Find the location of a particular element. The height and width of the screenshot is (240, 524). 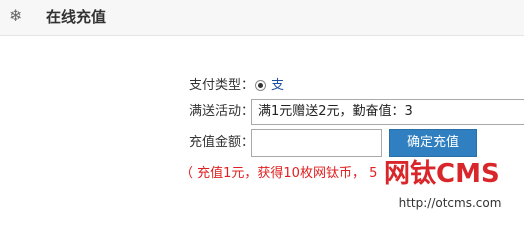

gear-icon: ❄ is located at coordinates (16, 15).